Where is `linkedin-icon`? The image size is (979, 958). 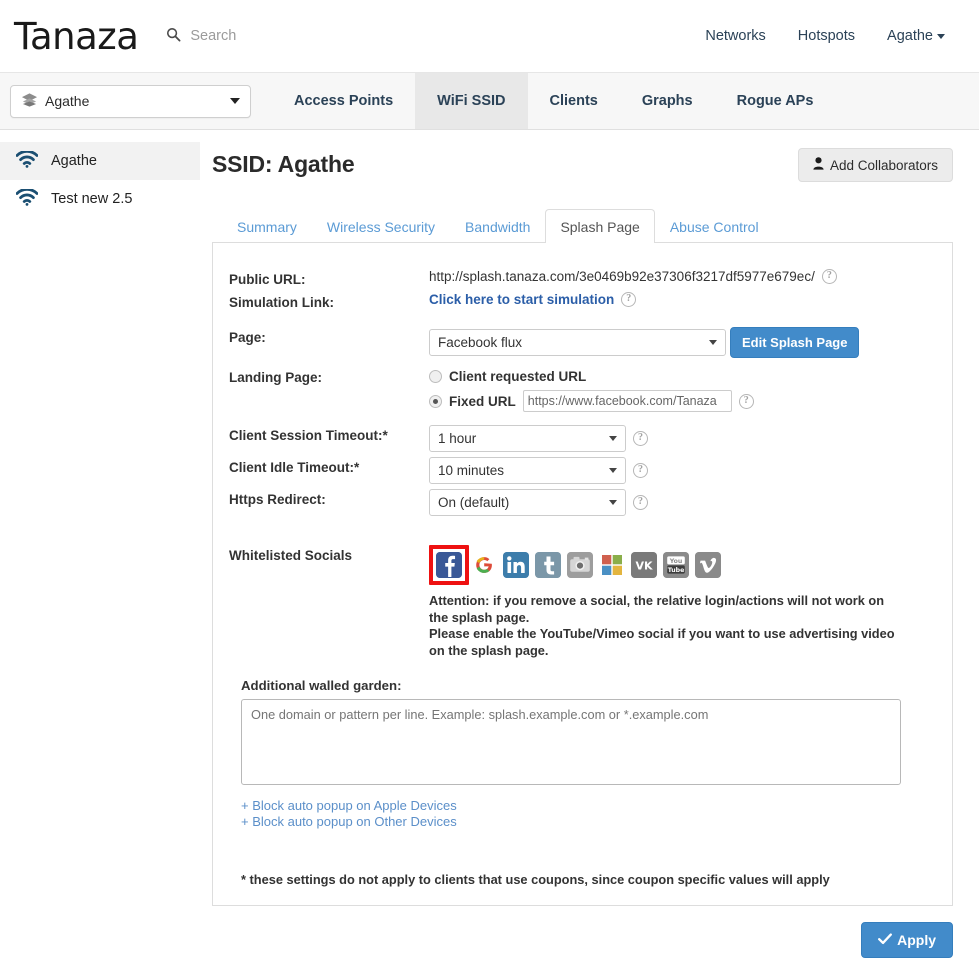 linkedin-icon is located at coordinates (516, 565).